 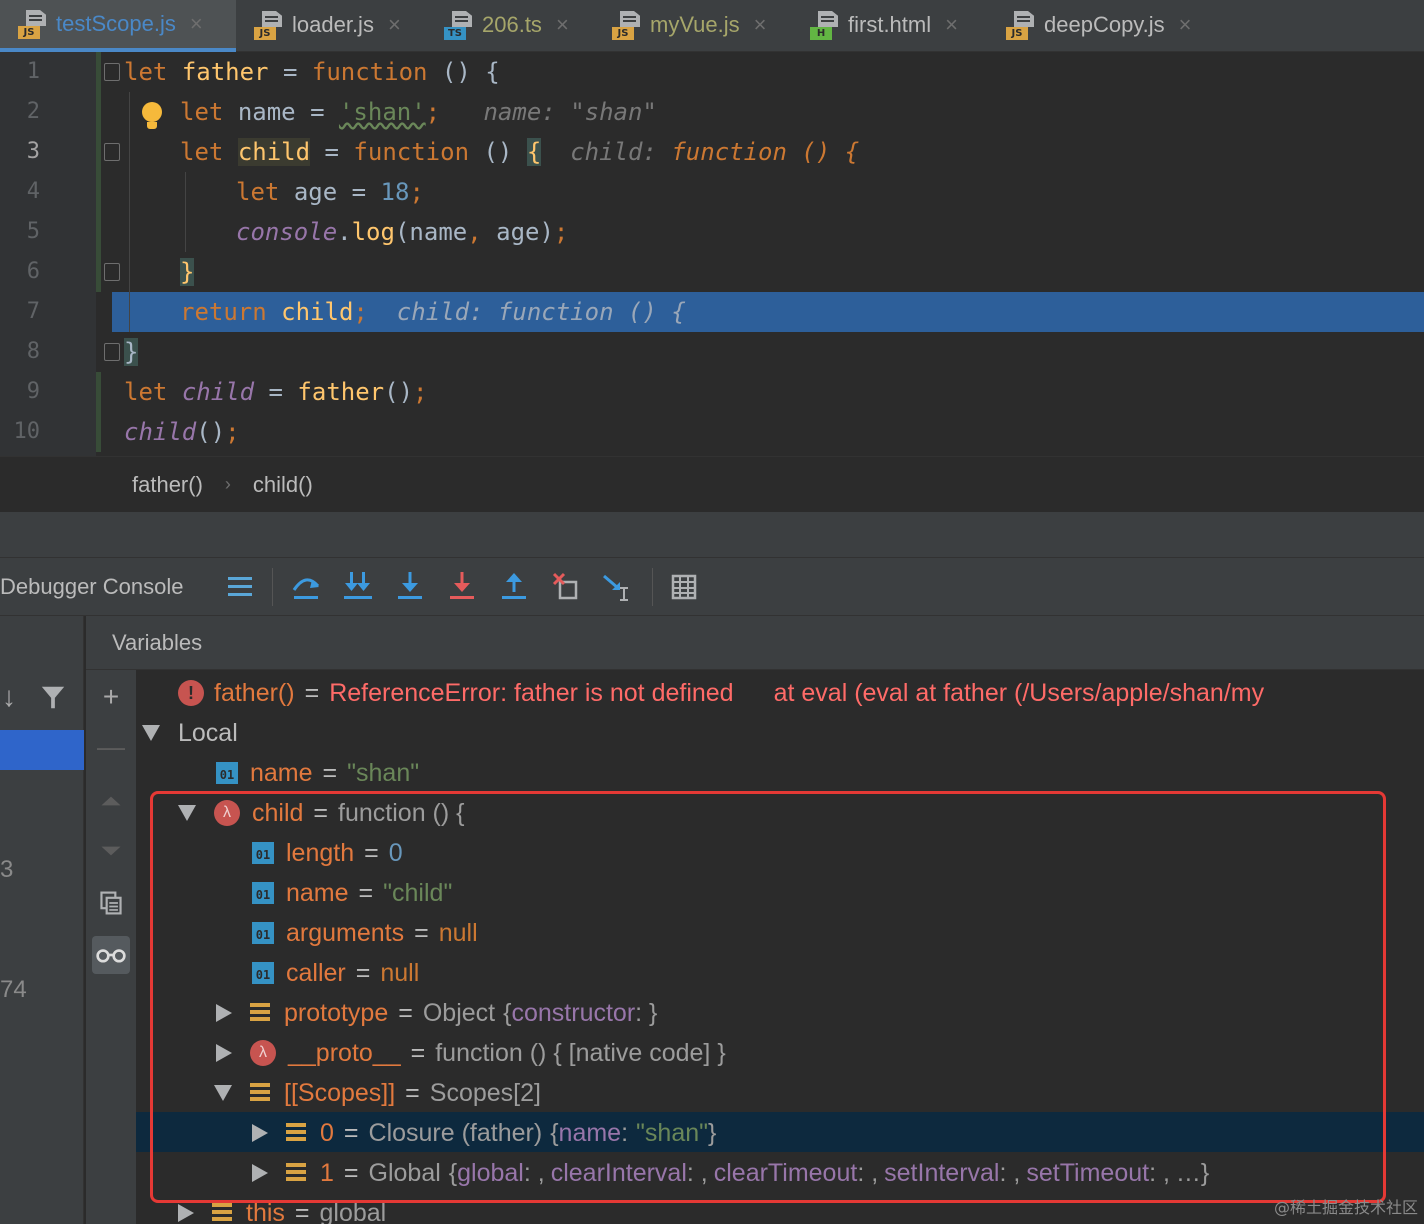 What do you see at coordinates (111, 955) in the screenshot?
I see `glasses-icon` at bounding box center [111, 955].